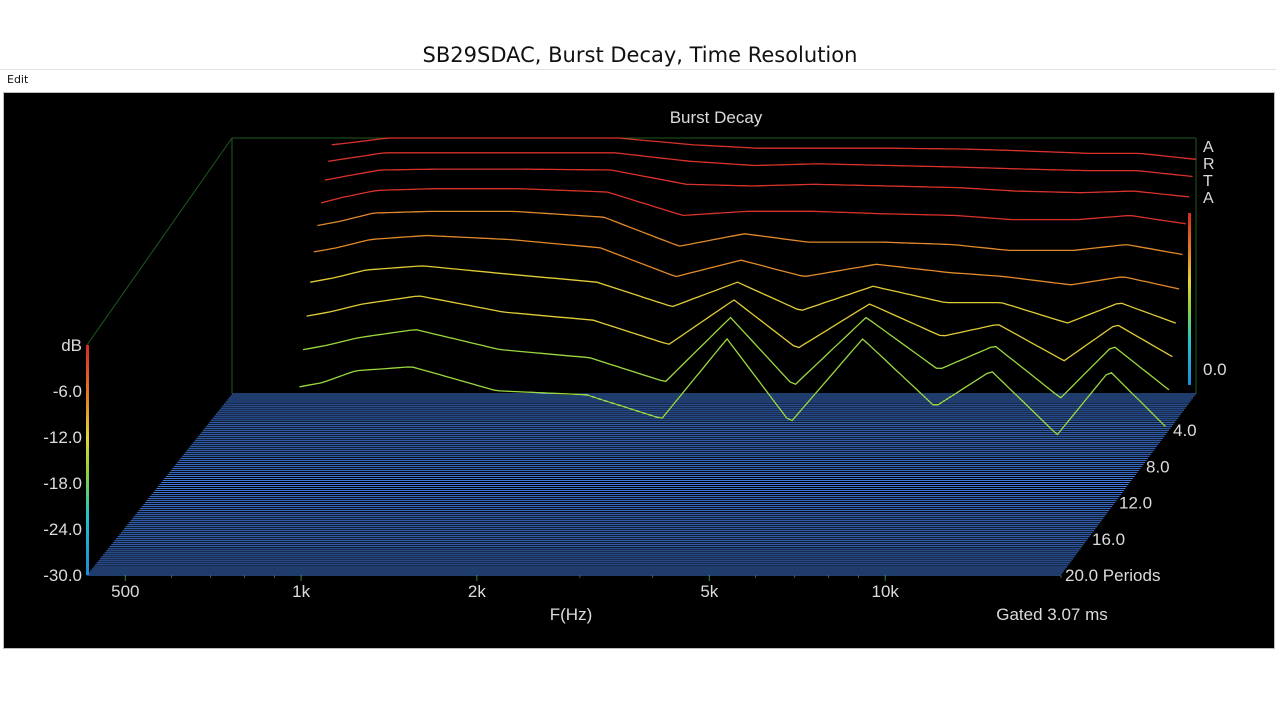  I want to click on page-title: SB29SDAC, Burst Decay, Time Resolution, so click(640, 55).